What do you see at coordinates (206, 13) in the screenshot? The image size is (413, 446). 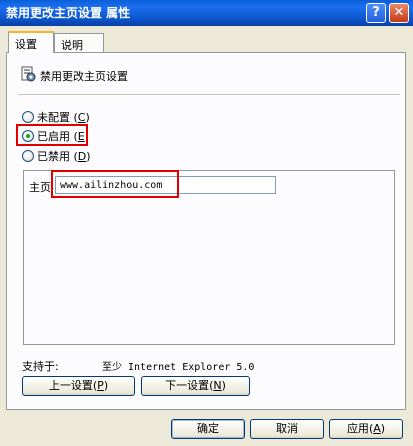 I see `title-bar: 禁用更改主页设置 属性 ? ✕` at bounding box center [206, 13].